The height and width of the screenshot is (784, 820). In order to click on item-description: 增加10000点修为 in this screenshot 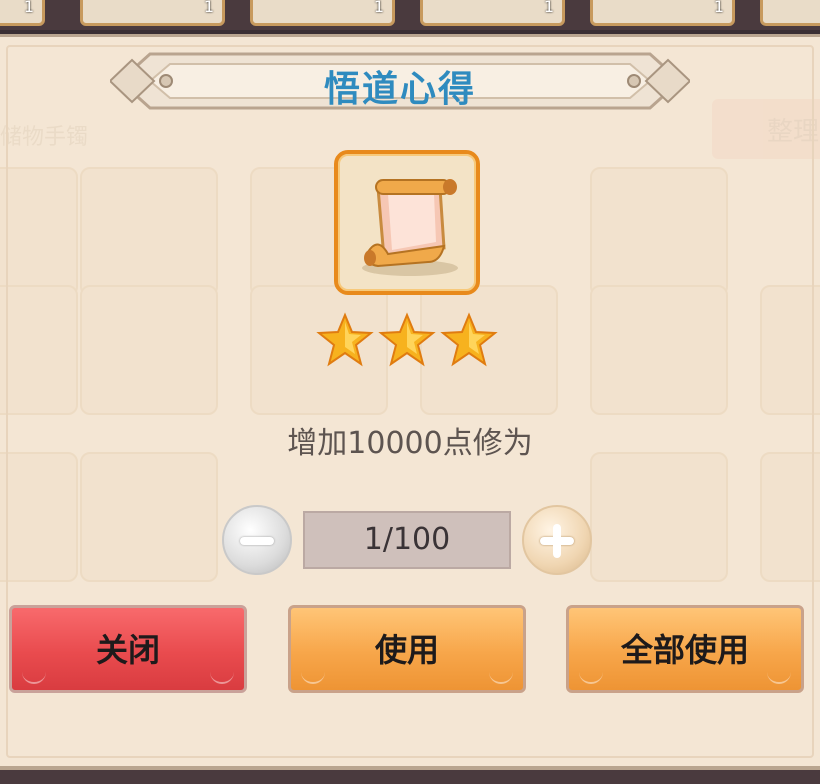, I will do `click(410, 443)`.